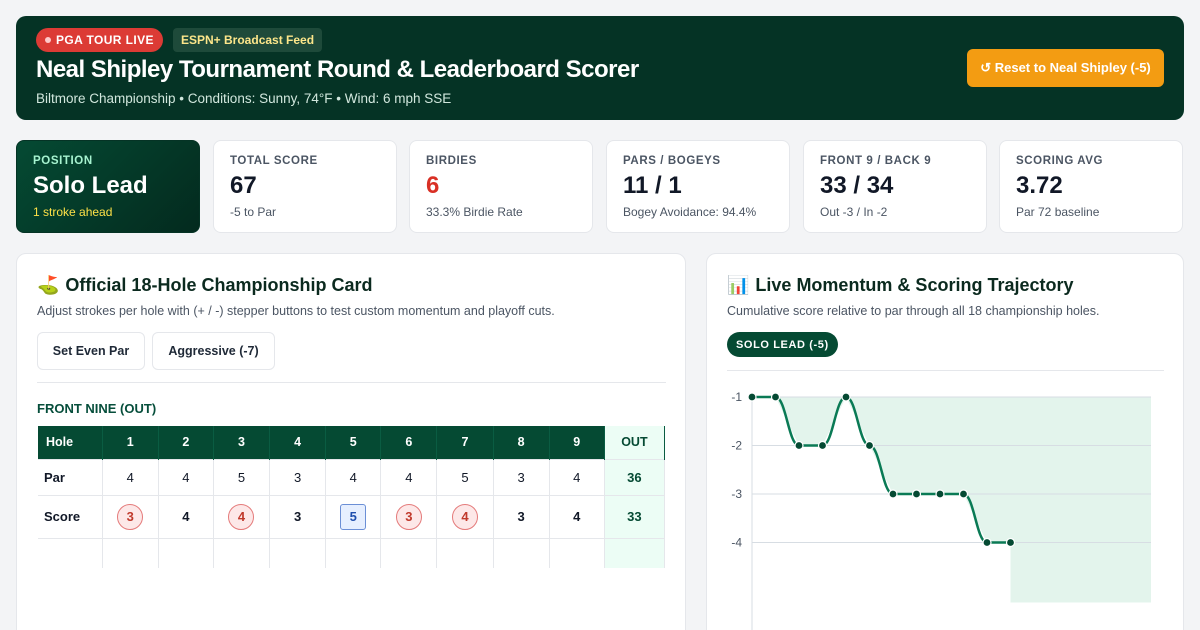 The height and width of the screenshot is (630, 1200). What do you see at coordinates (73, 212) in the screenshot?
I see `stat-sub: 1 stroke ahead` at bounding box center [73, 212].